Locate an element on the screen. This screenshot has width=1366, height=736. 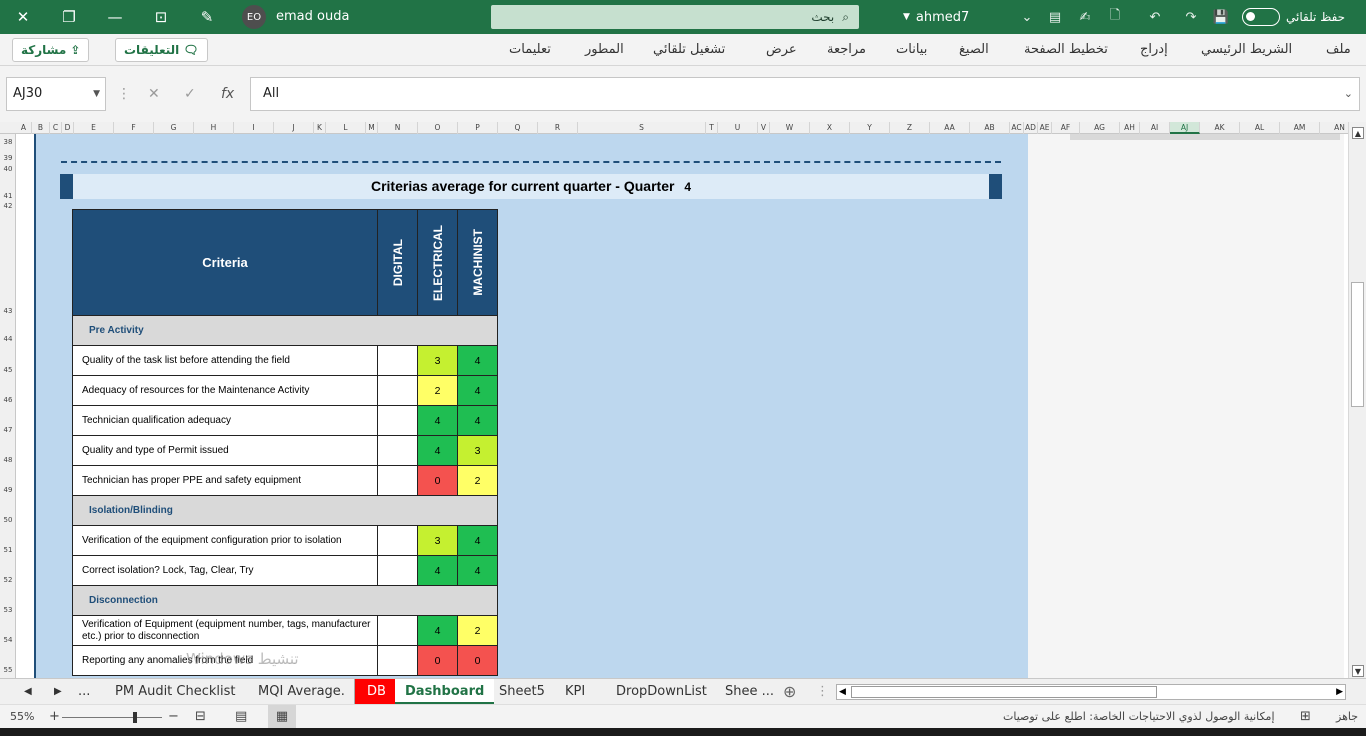
row-header-39: 39 is located at coordinates (7, 158).